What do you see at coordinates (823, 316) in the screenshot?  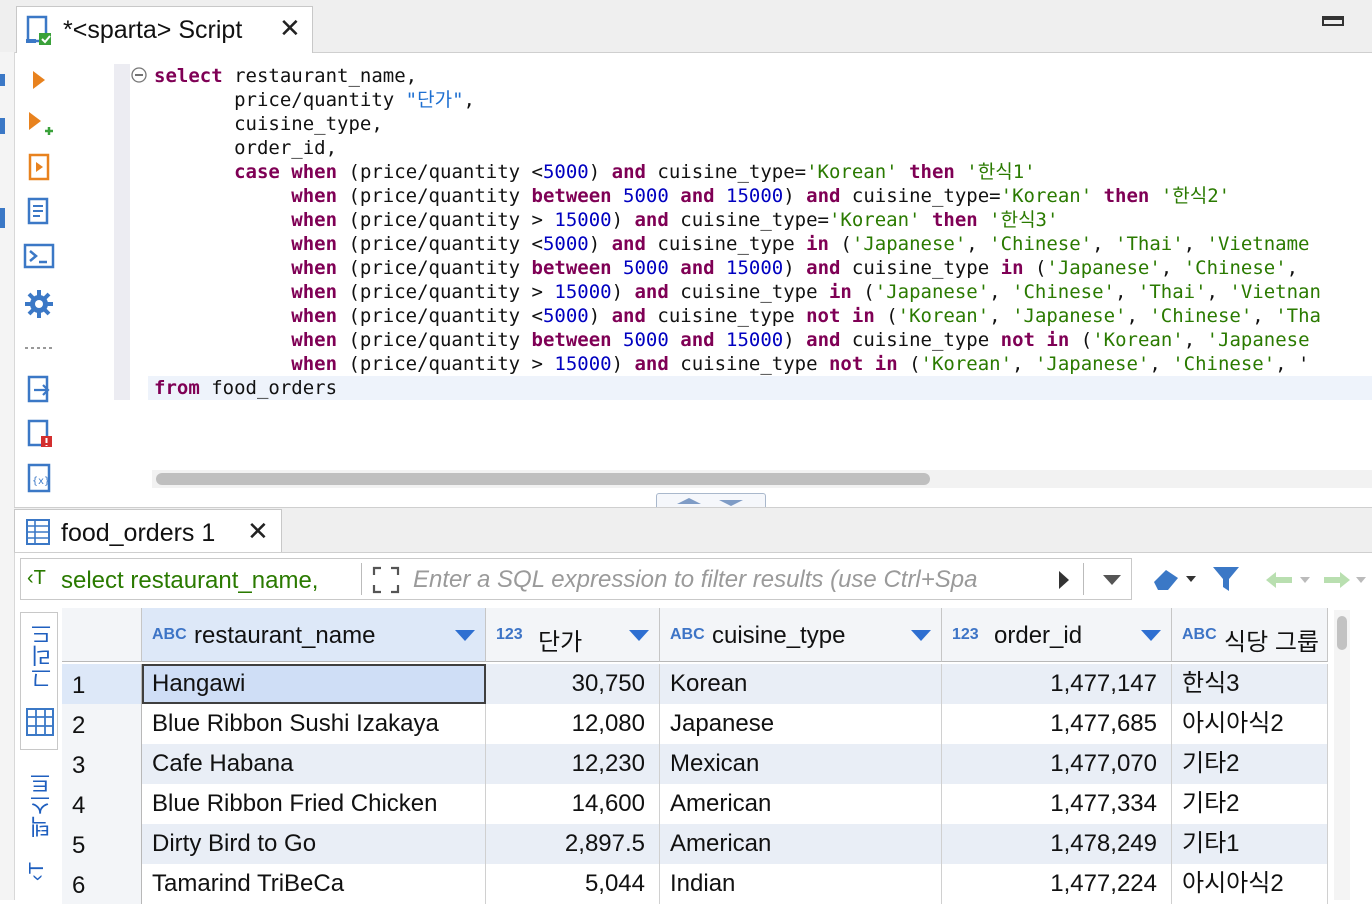 I see `code-token: not` at bounding box center [823, 316].